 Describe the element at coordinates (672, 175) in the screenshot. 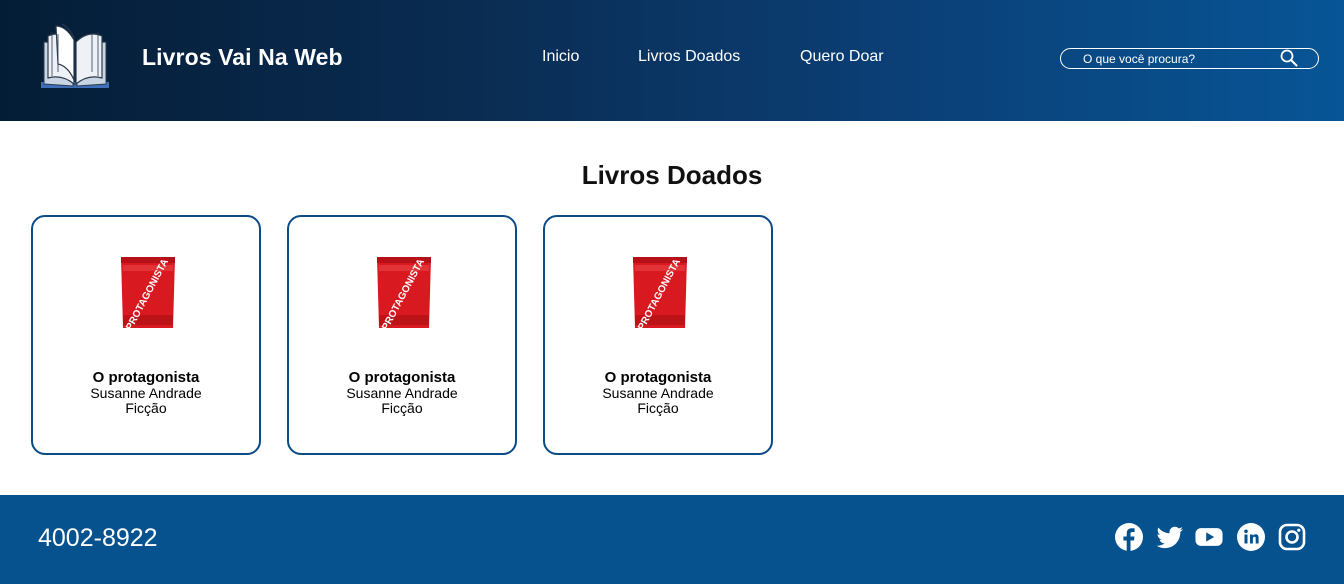

I see `page-title: Livros Doados` at that location.